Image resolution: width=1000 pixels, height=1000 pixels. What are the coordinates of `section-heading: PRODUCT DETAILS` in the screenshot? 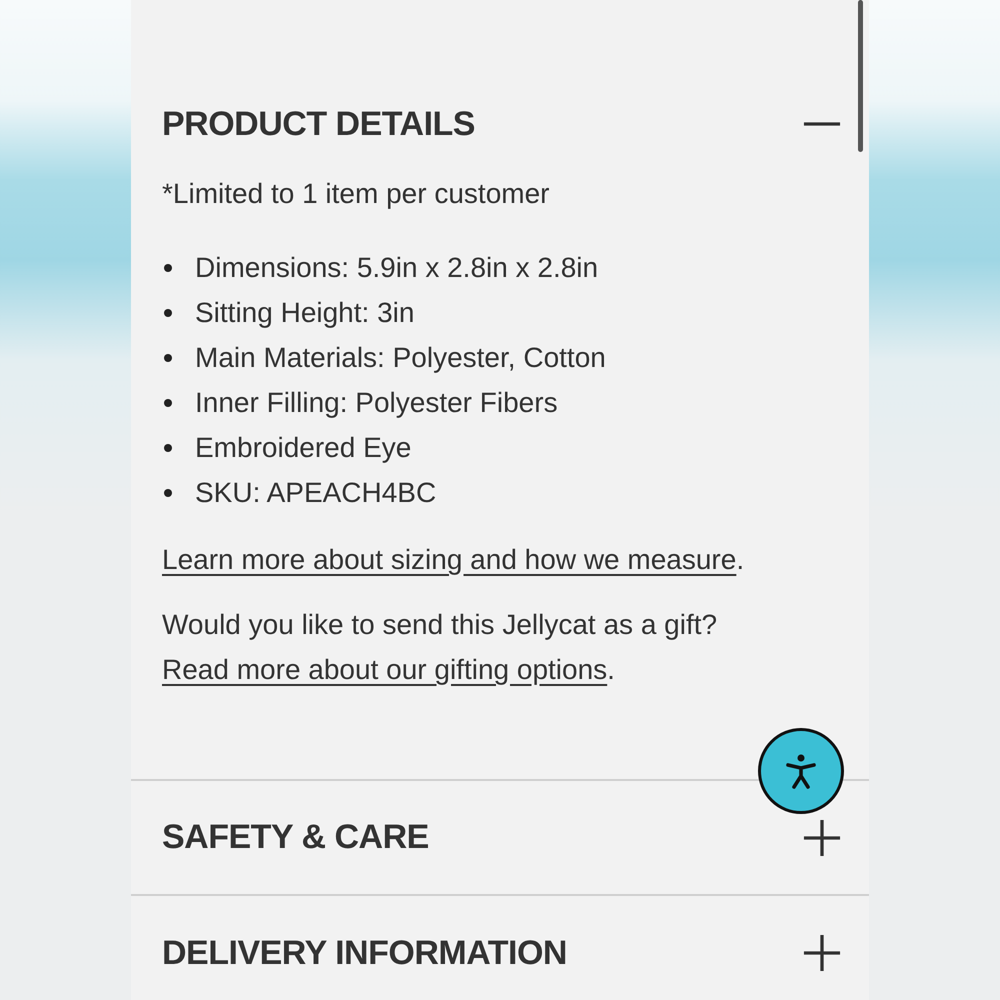 It's located at (318, 124).